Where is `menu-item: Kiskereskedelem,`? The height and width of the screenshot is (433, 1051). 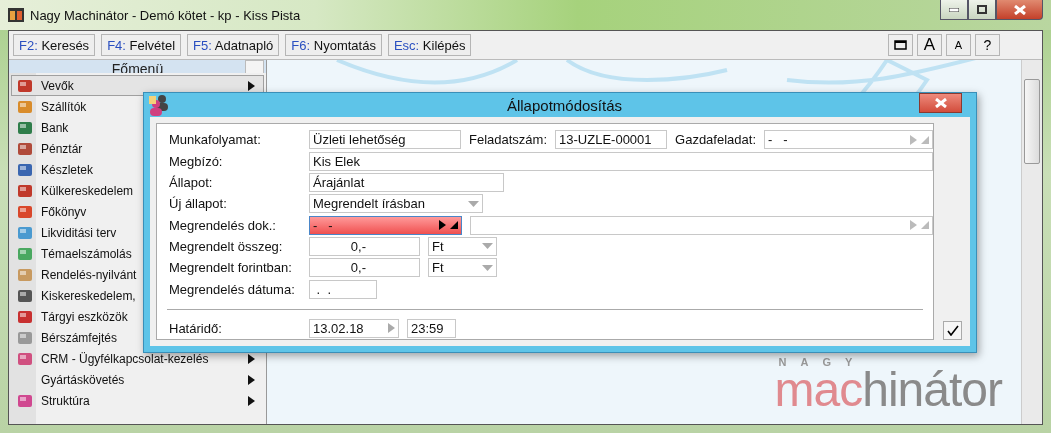
menu-item: Kiskereskedelem, is located at coordinates (78, 295).